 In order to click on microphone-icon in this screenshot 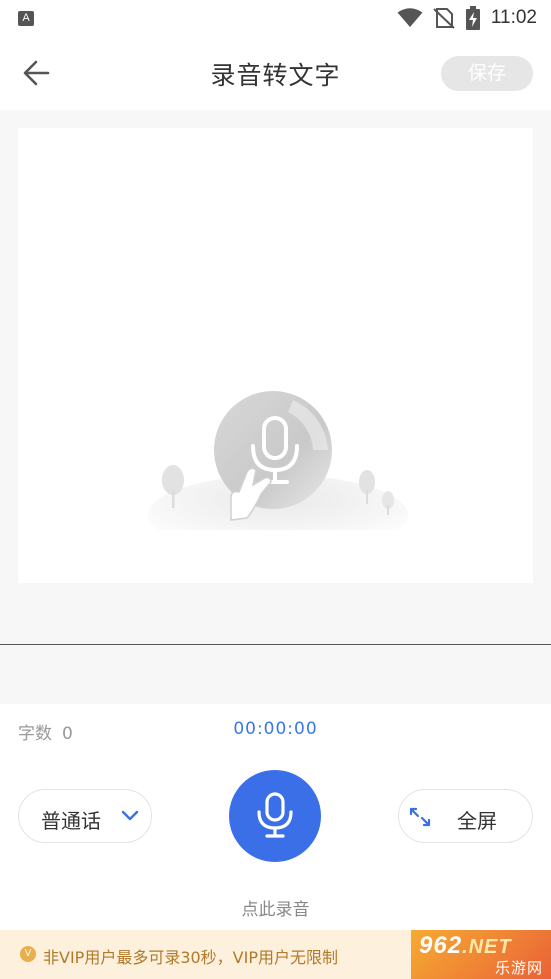, I will do `click(275, 815)`.